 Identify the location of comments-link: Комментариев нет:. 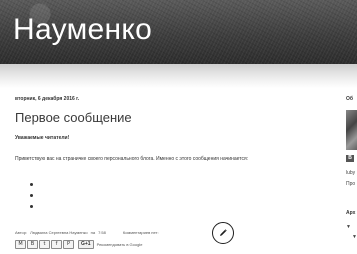
(141, 232).